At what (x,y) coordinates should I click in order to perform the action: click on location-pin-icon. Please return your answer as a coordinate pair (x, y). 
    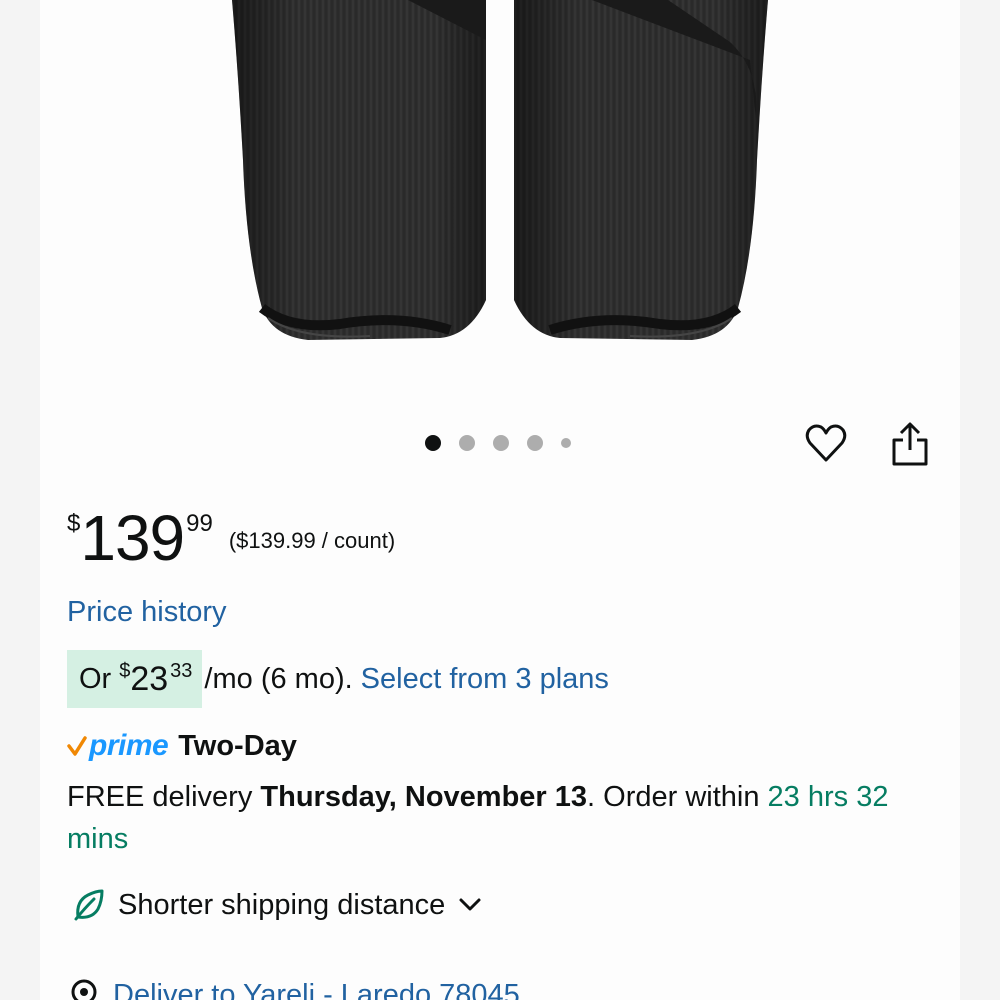
    Looking at the image, I should click on (84, 989).